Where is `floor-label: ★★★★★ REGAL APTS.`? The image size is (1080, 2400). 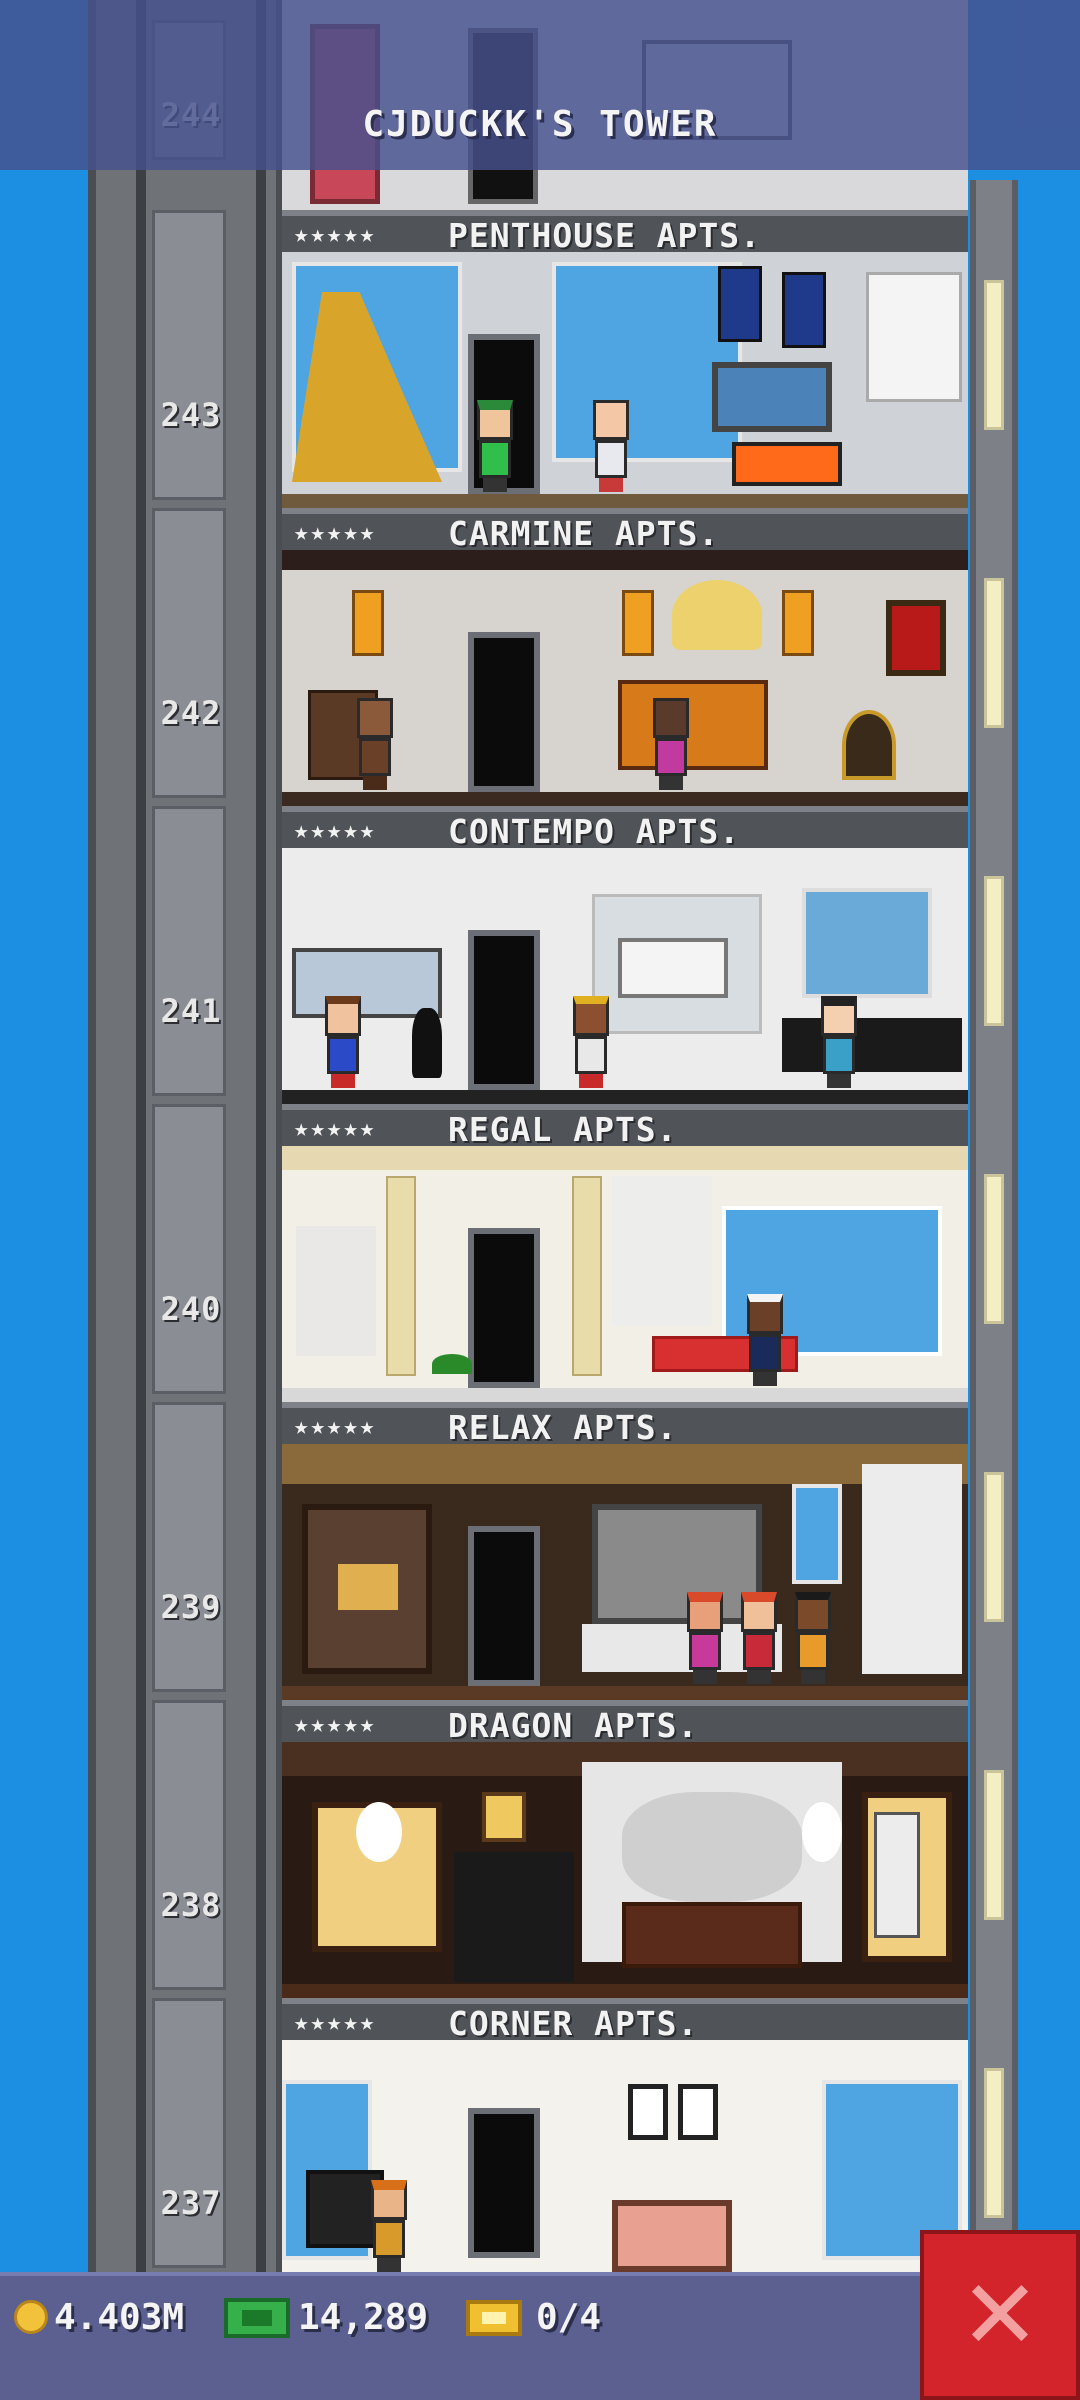 floor-label: ★★★★★ REGAL APTS. is located at coordinates (625, 1126).